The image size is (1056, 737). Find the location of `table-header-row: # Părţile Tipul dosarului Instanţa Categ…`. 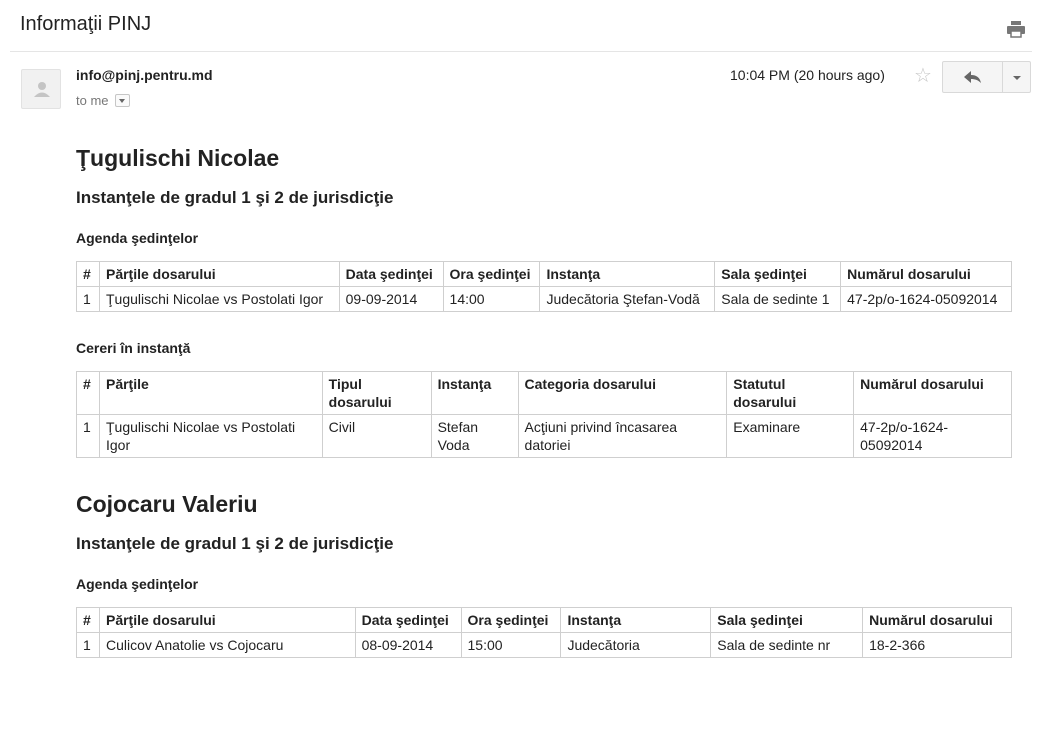

table-header-row: # Părţile Tipul dosarului Instanţa Categ… is located at coordinates (544, 393).